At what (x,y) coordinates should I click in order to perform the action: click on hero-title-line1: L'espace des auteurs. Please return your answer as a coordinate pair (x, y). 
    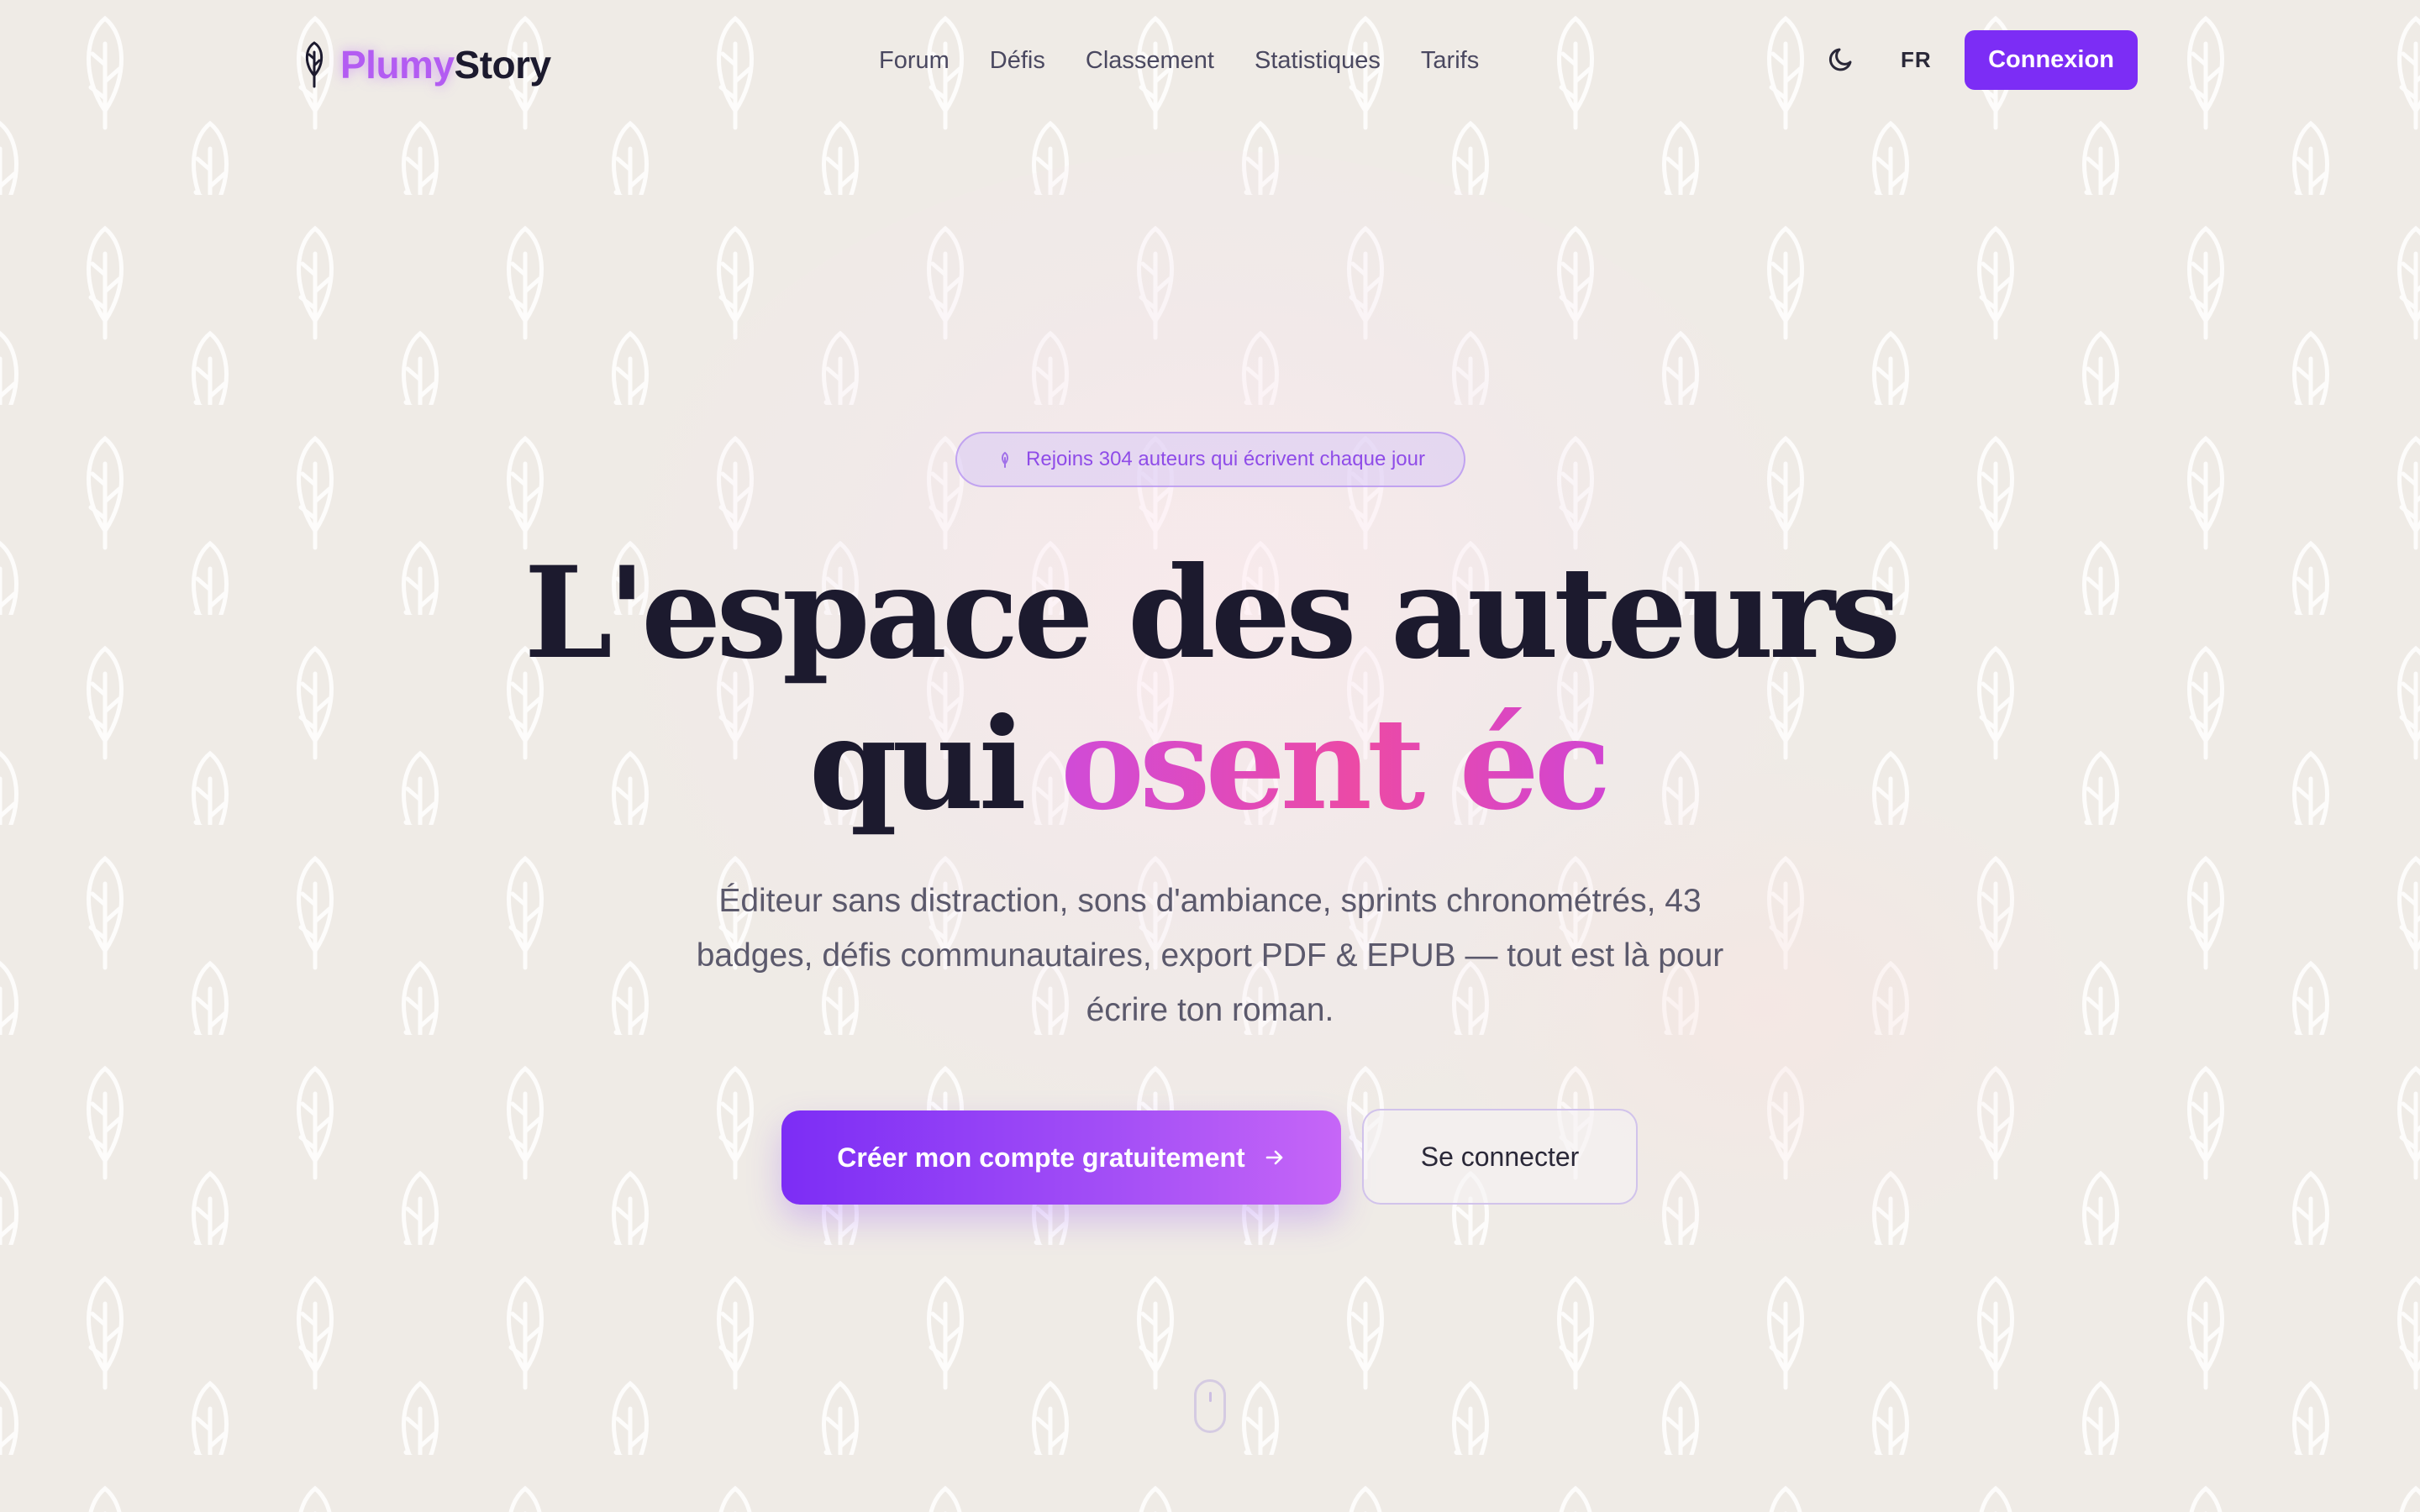
    Looking at the image, I should click on (1212, 613).